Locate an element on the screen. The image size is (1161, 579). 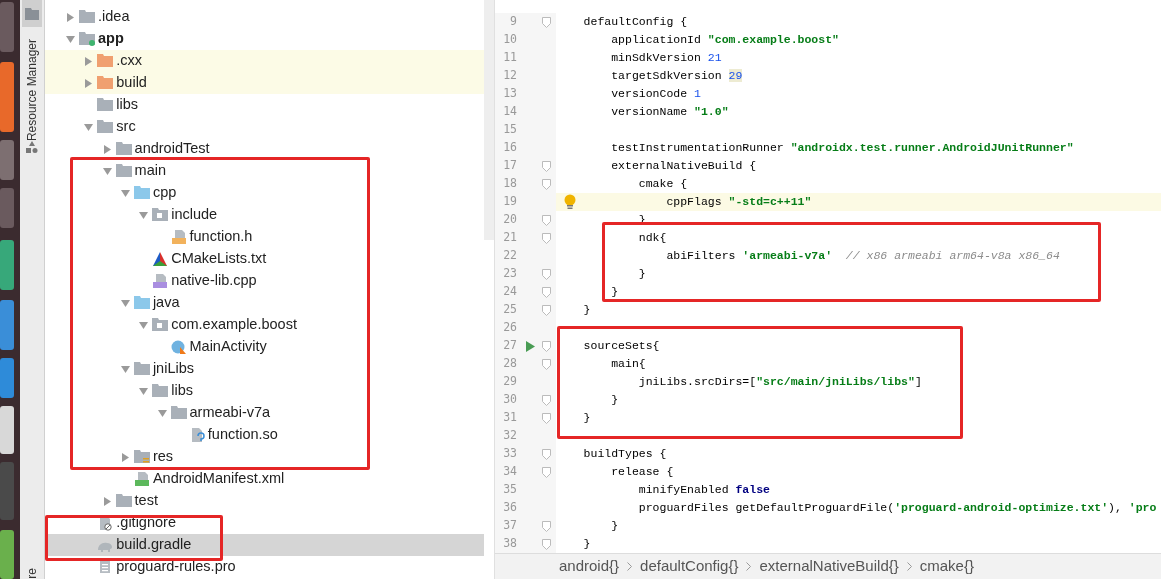
code-line: minSdkVersion 21 is located at coordinates (666, 58).